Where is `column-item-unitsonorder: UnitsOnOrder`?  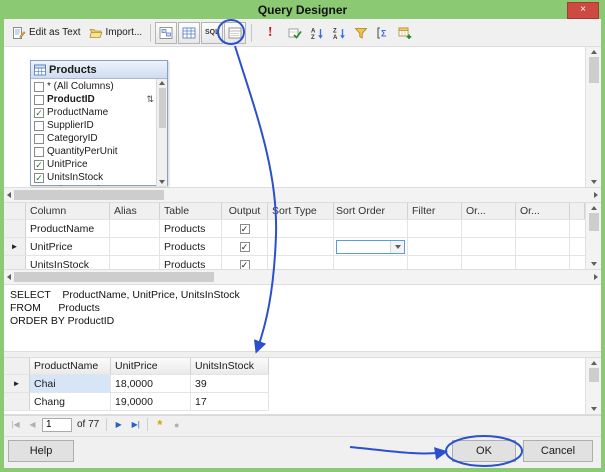 column-item-unitsonorder: UnitsOnOrder is located at coordinates (93, 185).